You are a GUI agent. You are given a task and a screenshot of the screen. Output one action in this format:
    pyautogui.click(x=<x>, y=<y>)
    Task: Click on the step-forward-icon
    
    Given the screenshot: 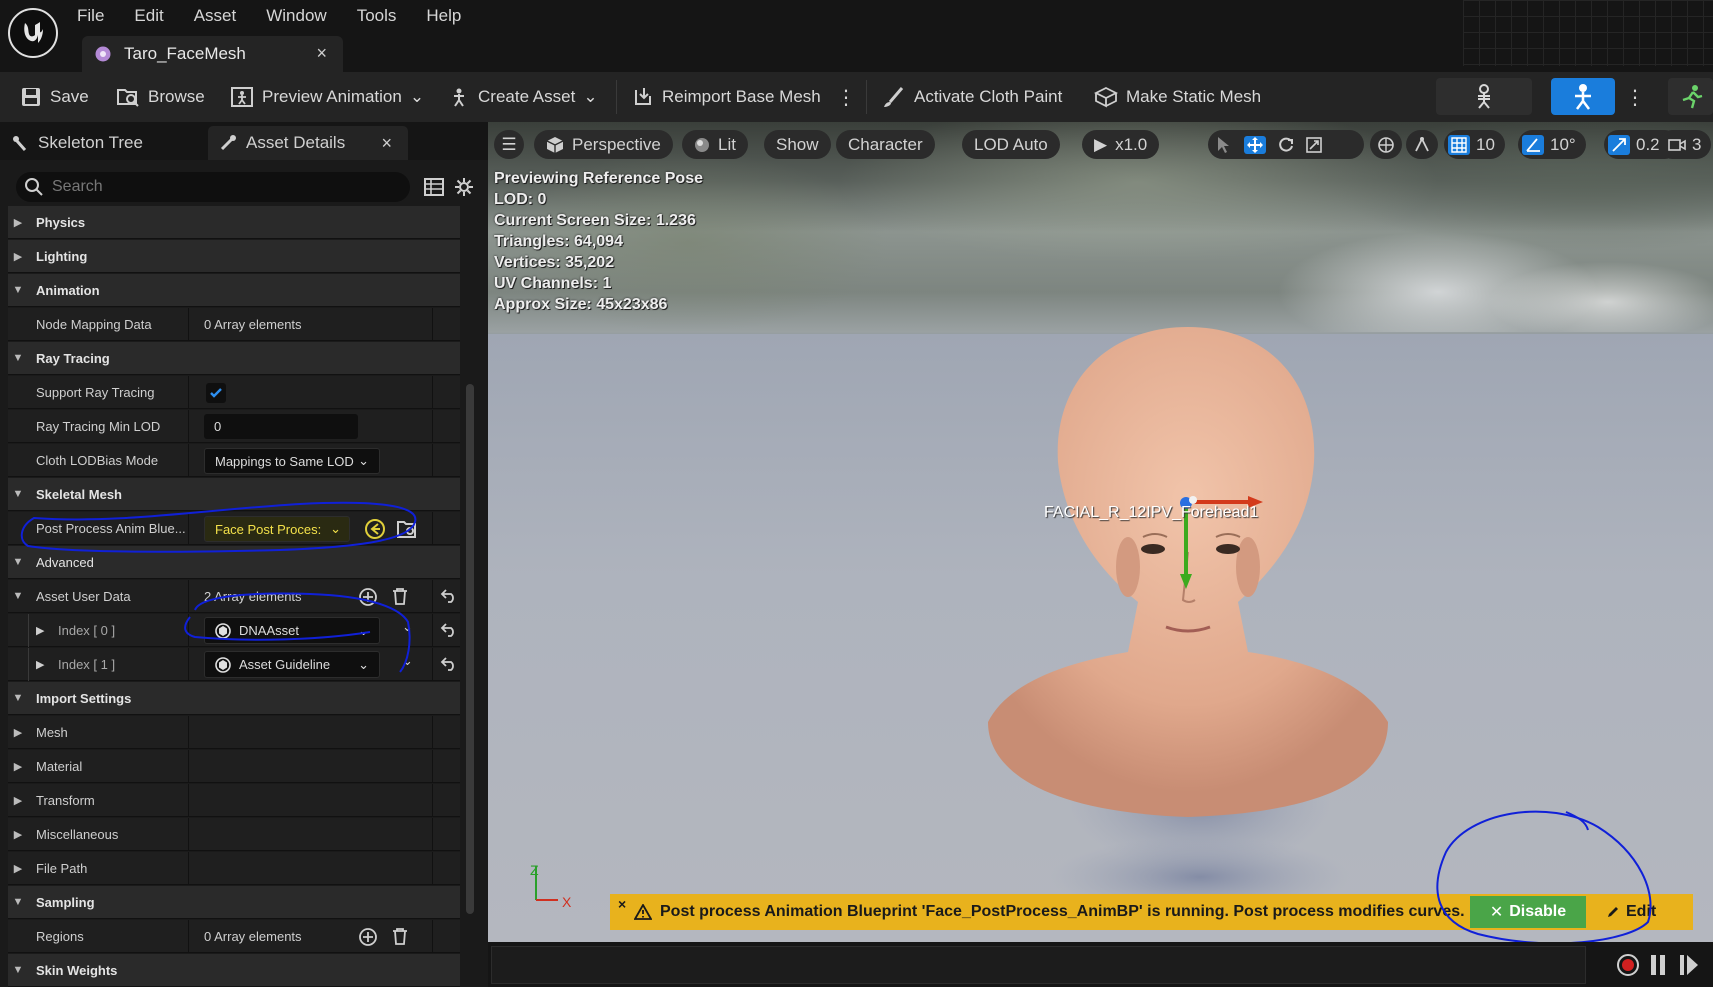 What is the action you would take?
    pyautogui.click(x=1689, y=965)
    